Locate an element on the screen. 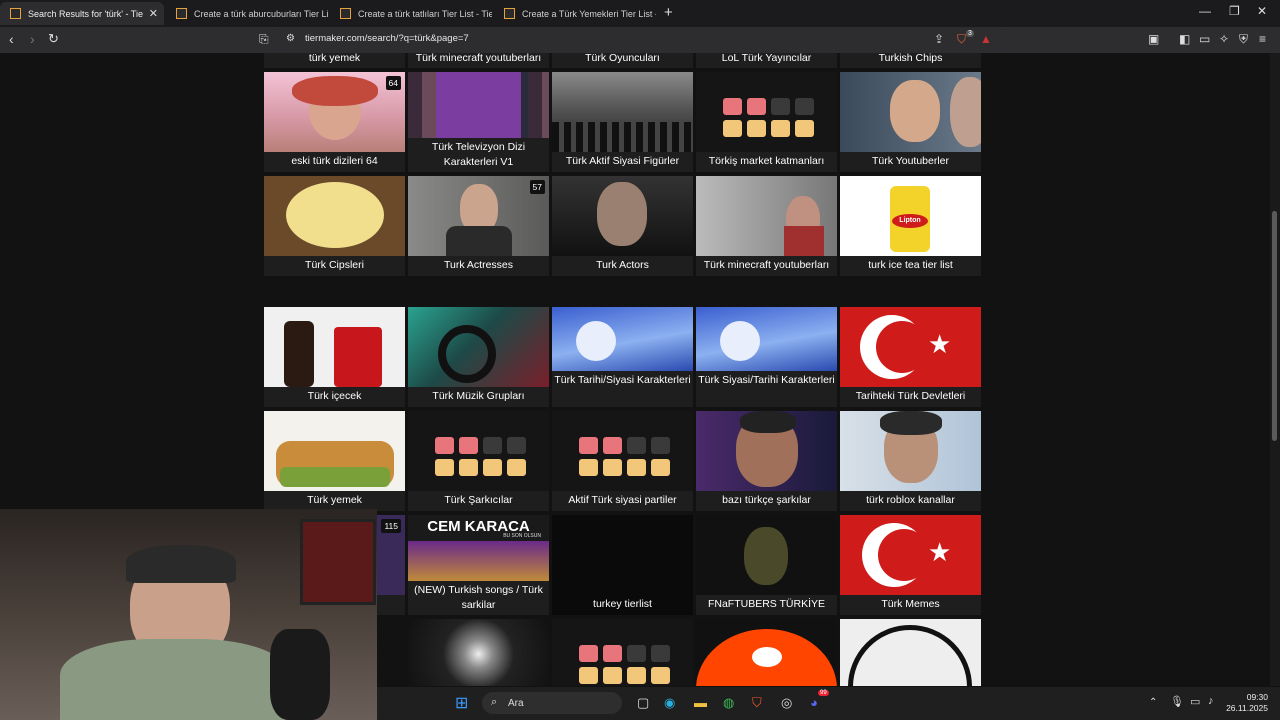 The height and width of the screenshot is (720, 1280). tierlist-card: Törkiş market katmanları is located at coordinates (766, 122).